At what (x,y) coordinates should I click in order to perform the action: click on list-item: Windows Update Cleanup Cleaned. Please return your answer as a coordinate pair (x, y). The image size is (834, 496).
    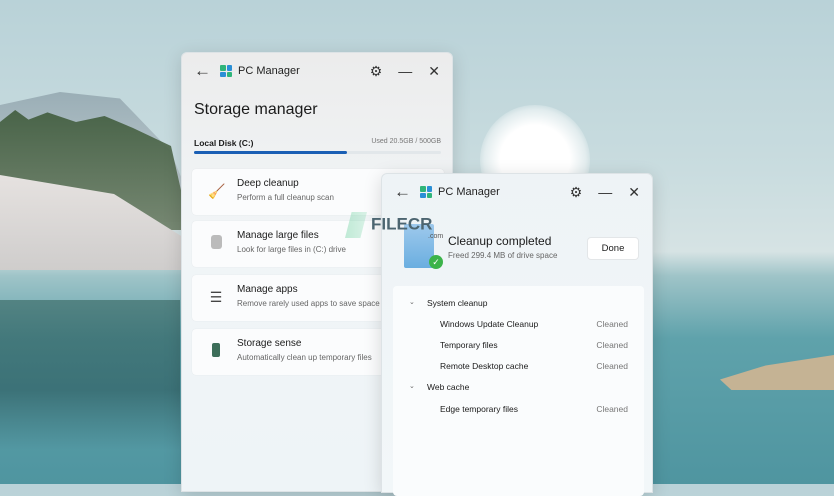
    Looking at the image, I should click on (518, 327).